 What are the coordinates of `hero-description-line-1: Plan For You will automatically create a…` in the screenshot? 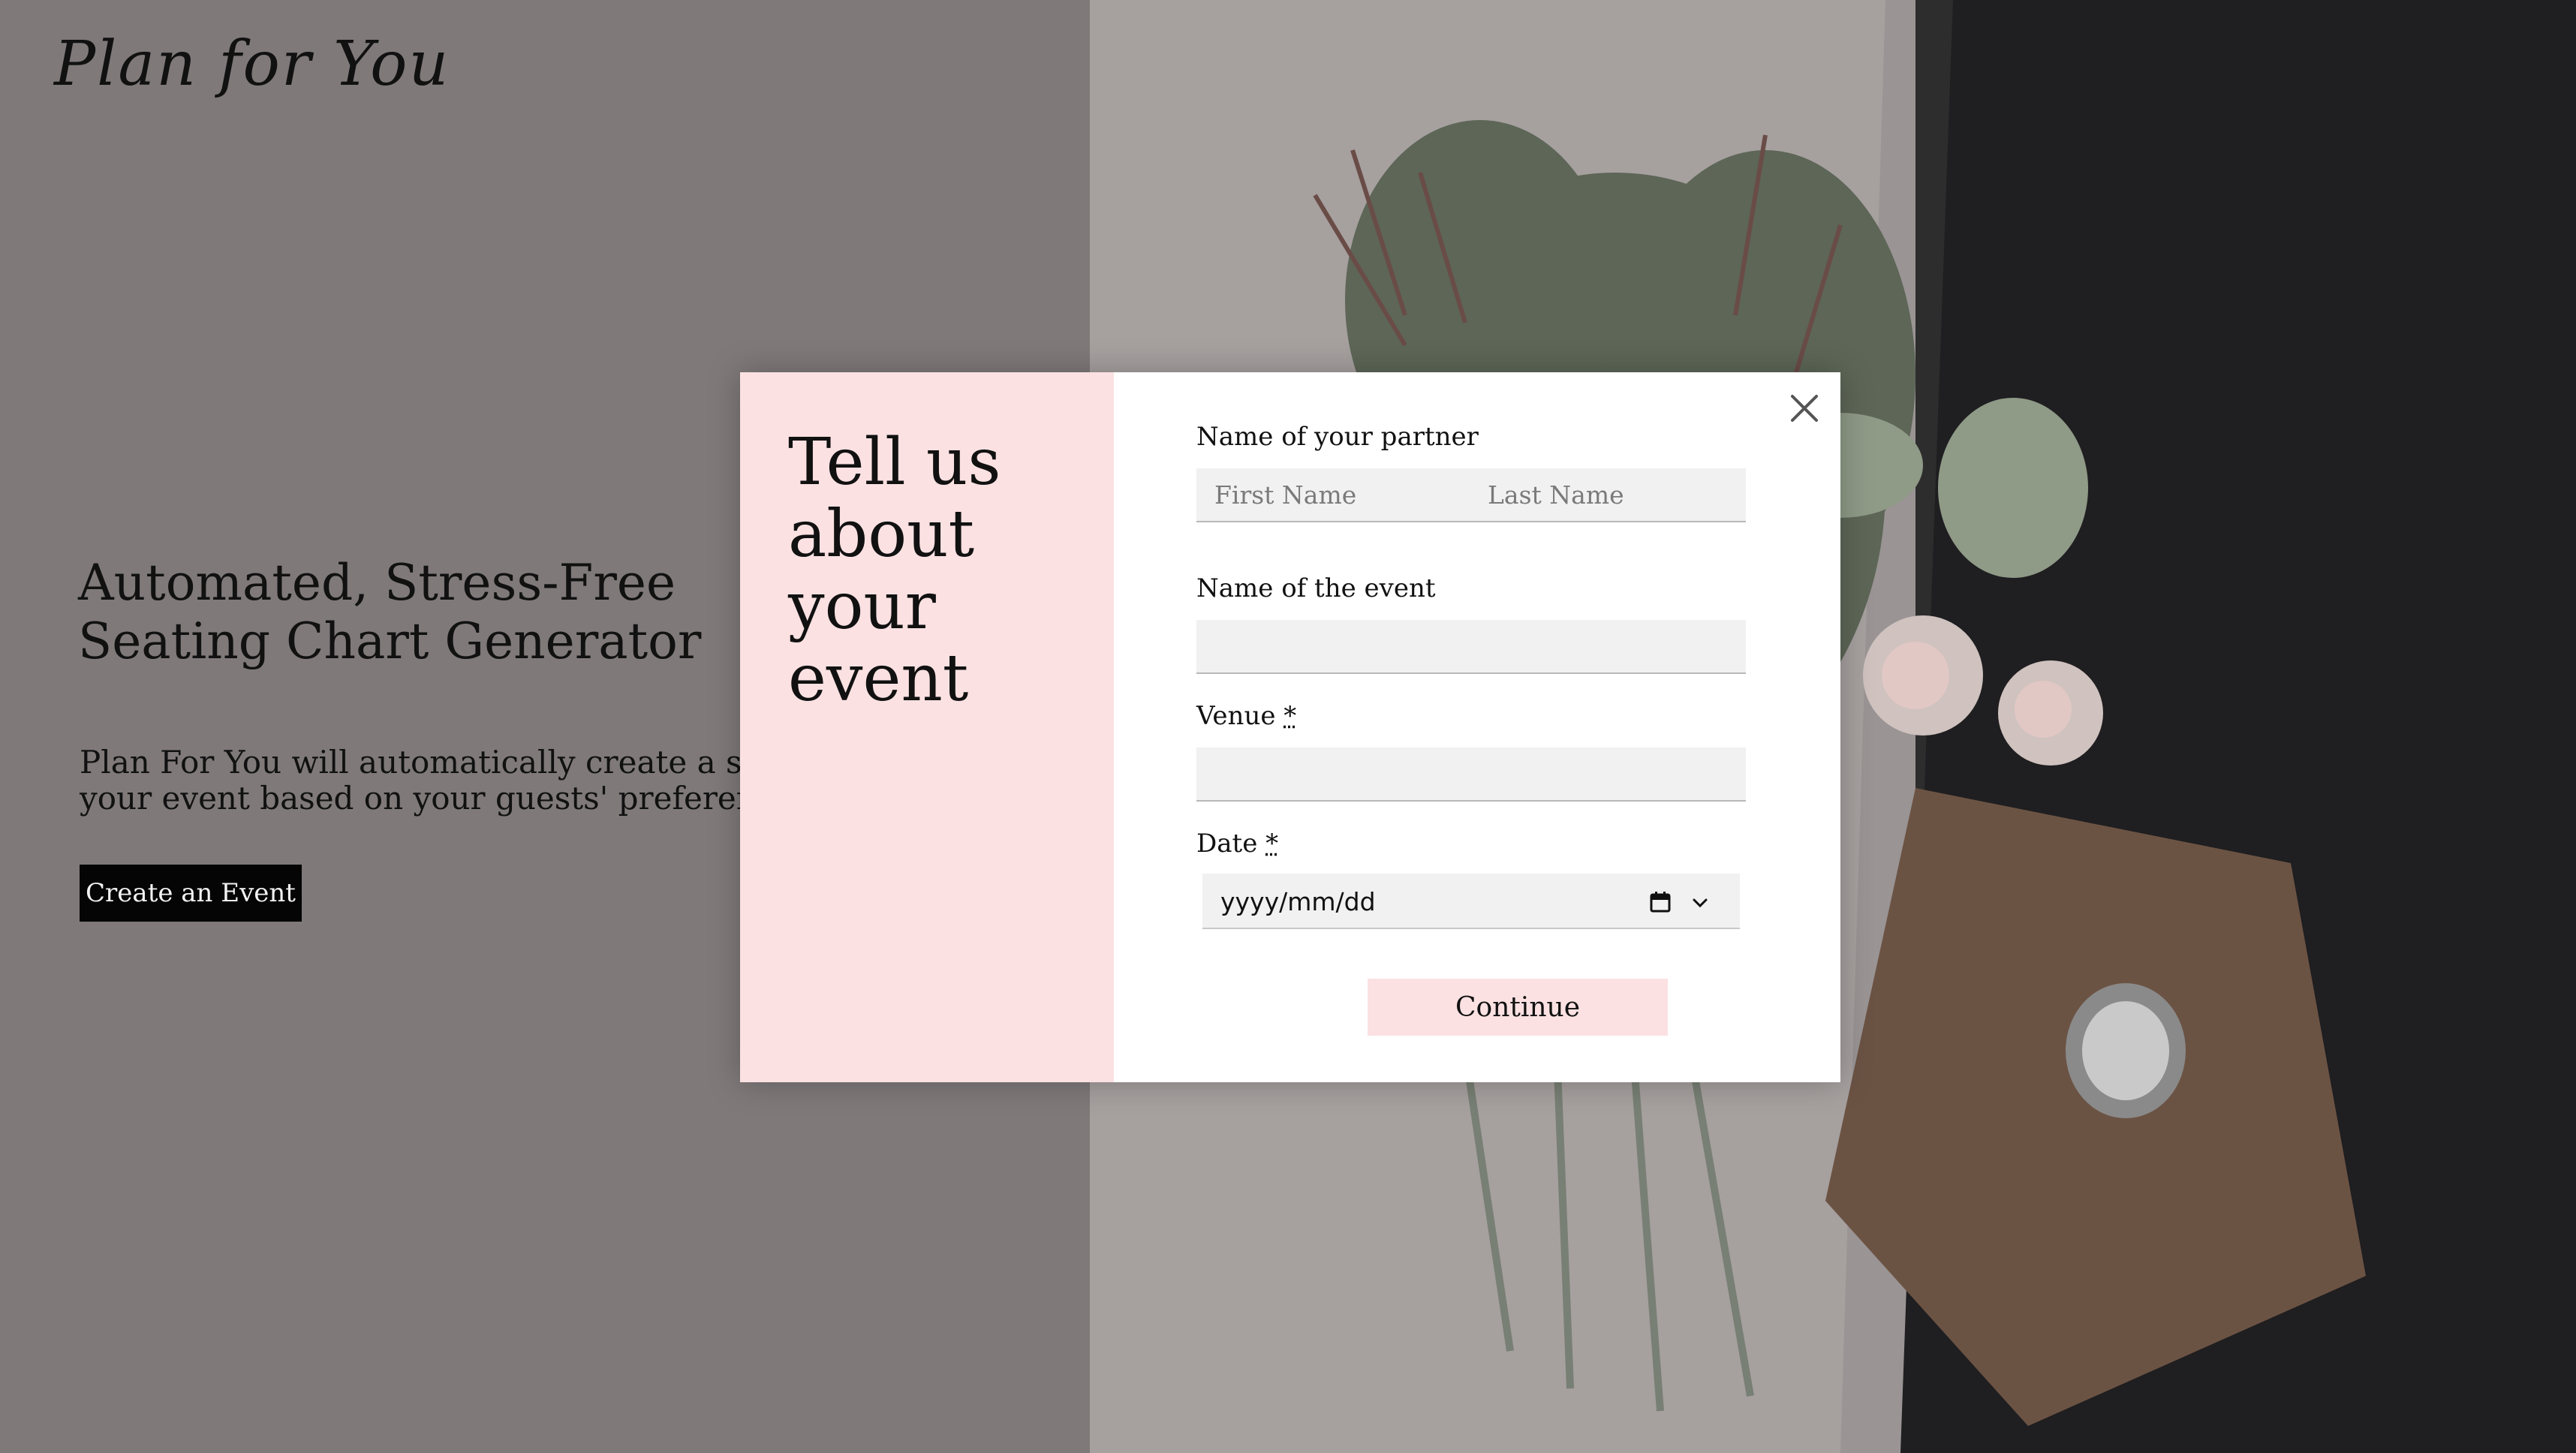 It's located at (451, 762).